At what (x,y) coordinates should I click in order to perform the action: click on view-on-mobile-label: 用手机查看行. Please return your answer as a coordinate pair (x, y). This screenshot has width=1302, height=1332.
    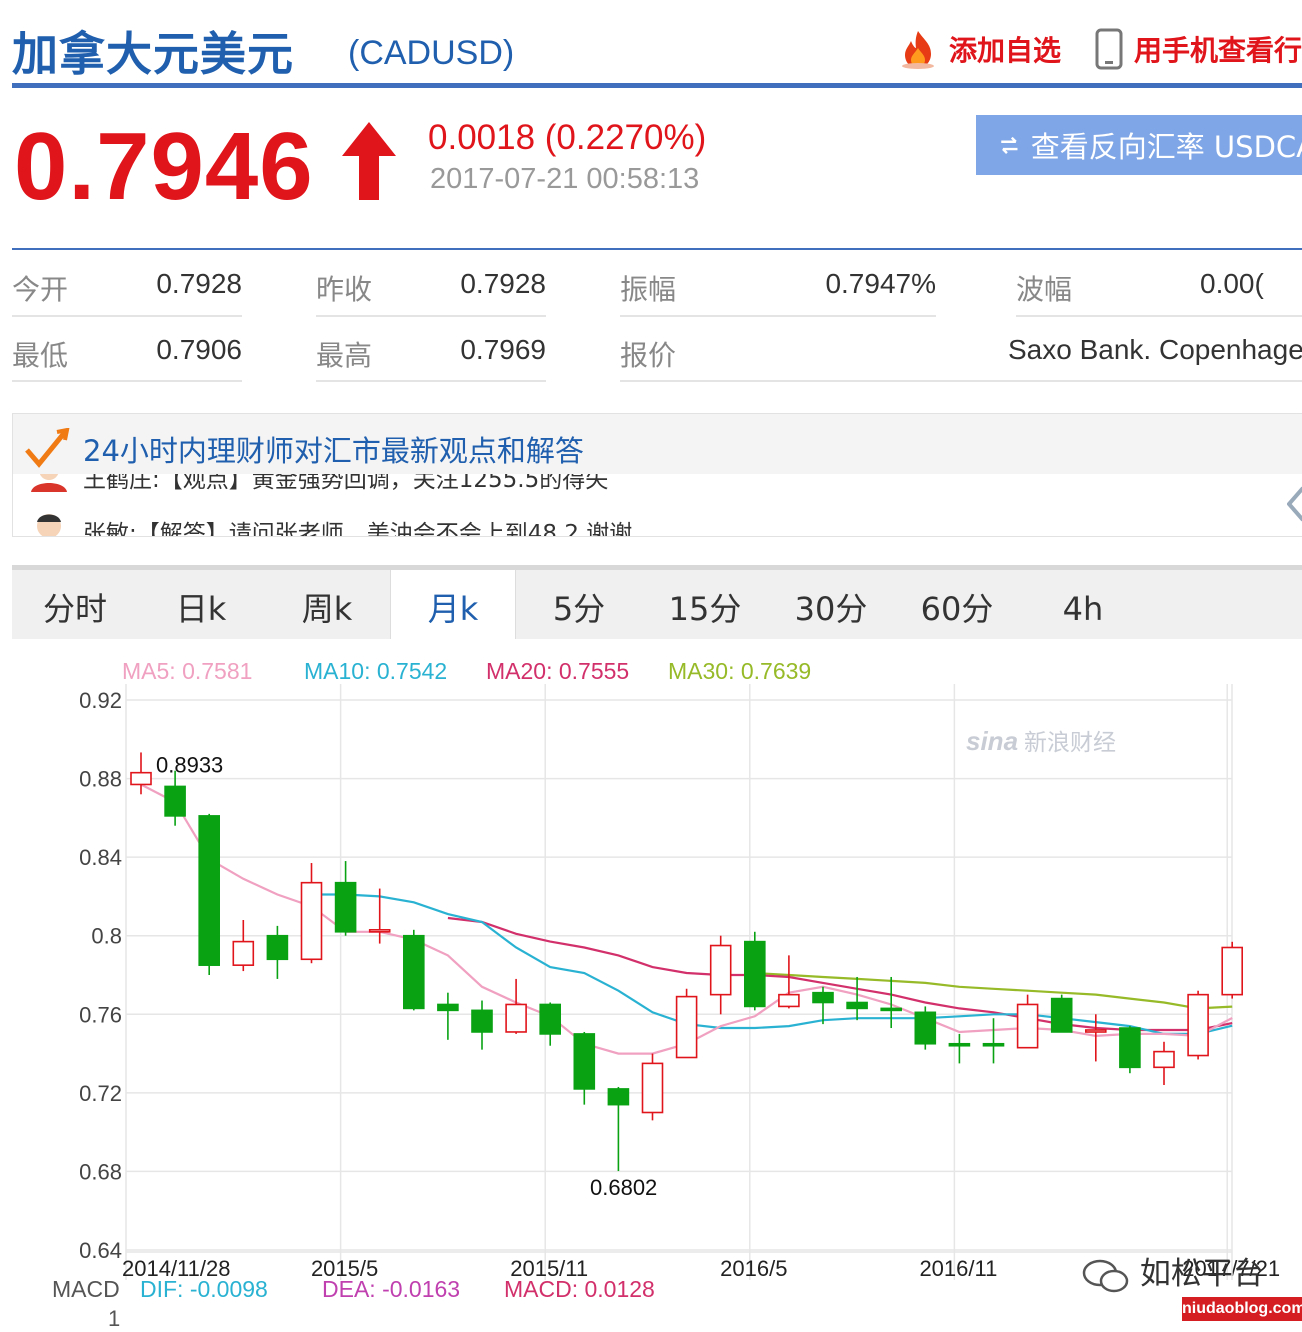
    Looking at the image, I should click on (1218, 50).